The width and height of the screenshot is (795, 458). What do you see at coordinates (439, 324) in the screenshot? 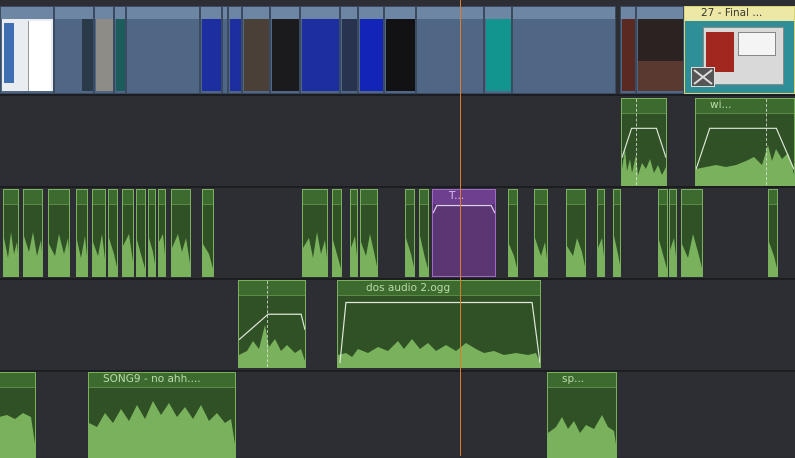
I see `audio-clip: dos audio 2.ogg` at bounding box center [439, 324].